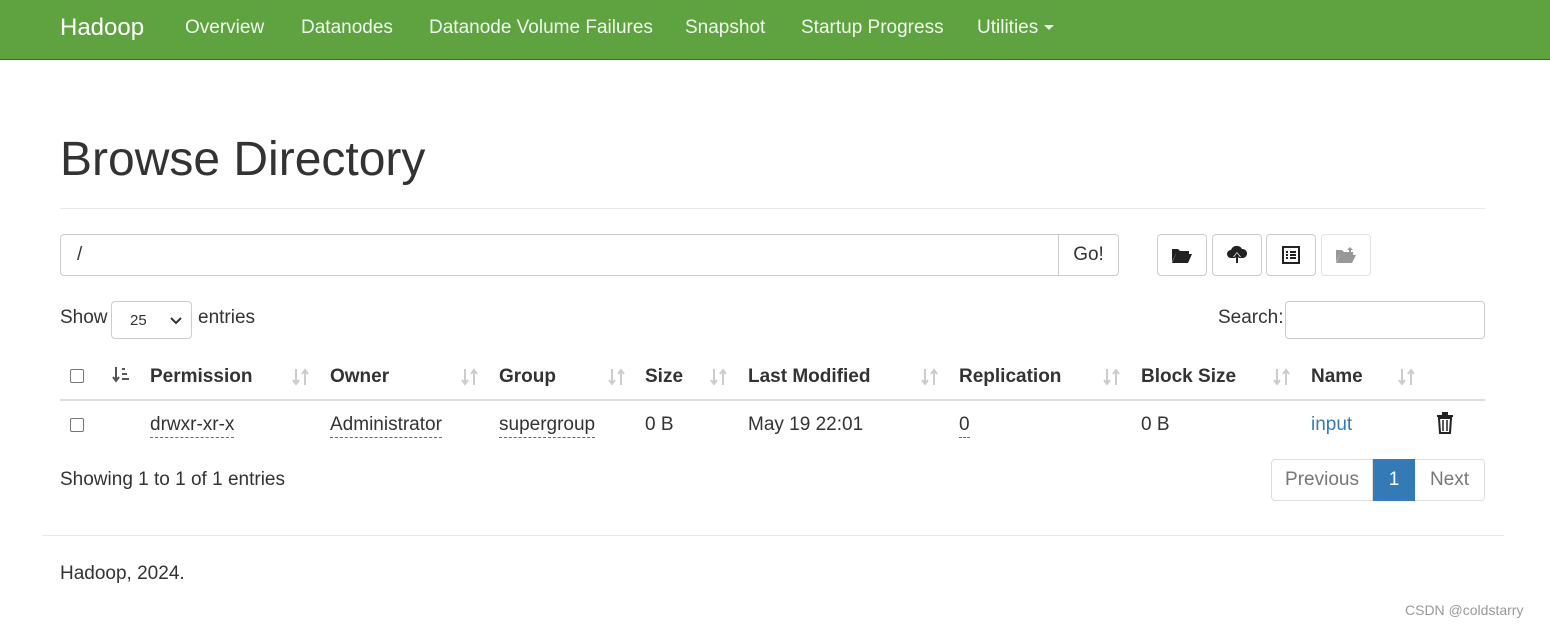 Image resolution: width=1550 pixels, height=628 pixels. I want to click on create-directory-button, so click(1182, 255).